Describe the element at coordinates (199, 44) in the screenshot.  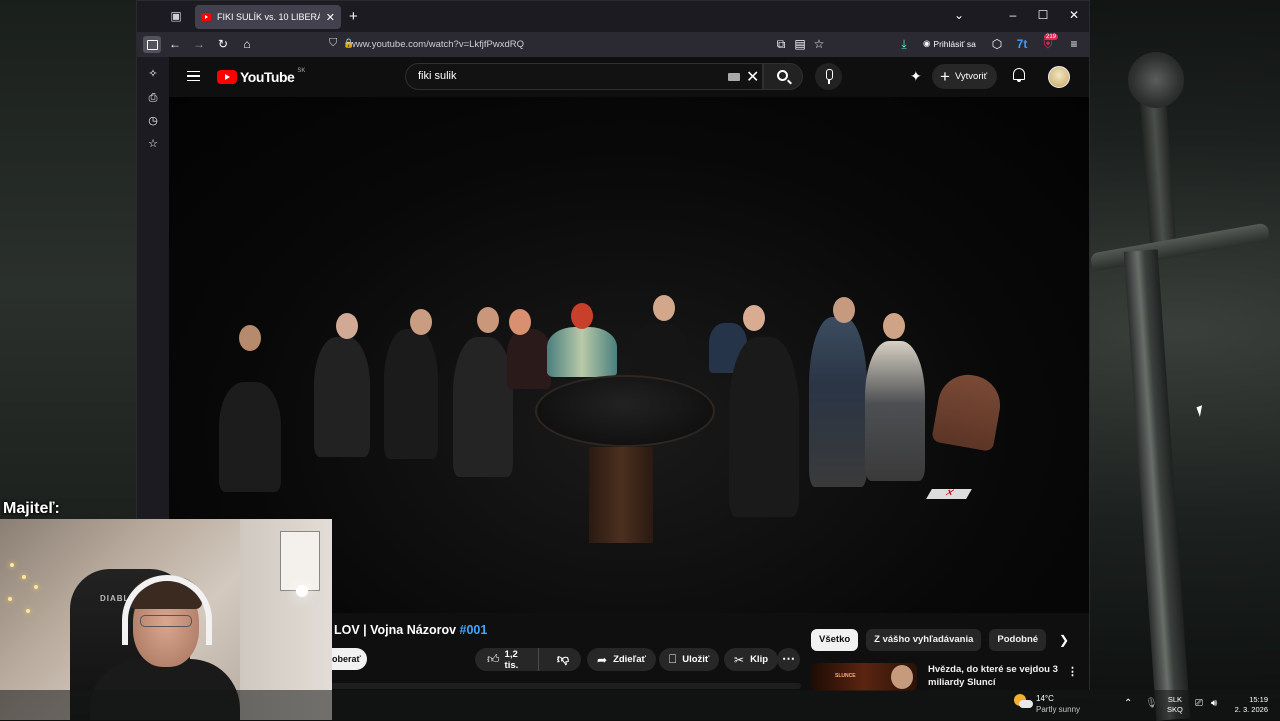
I see `forward-icon: →` at that location.